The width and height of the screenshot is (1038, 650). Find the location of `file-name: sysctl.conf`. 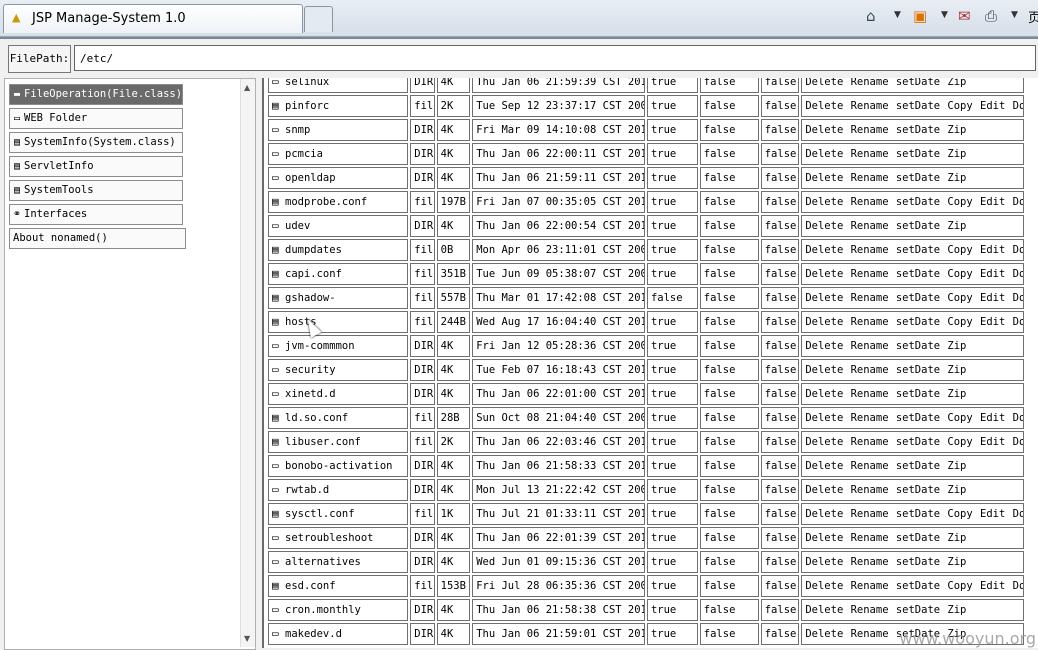

file-name: sysctl.conf is located at coordinates (320, 514).